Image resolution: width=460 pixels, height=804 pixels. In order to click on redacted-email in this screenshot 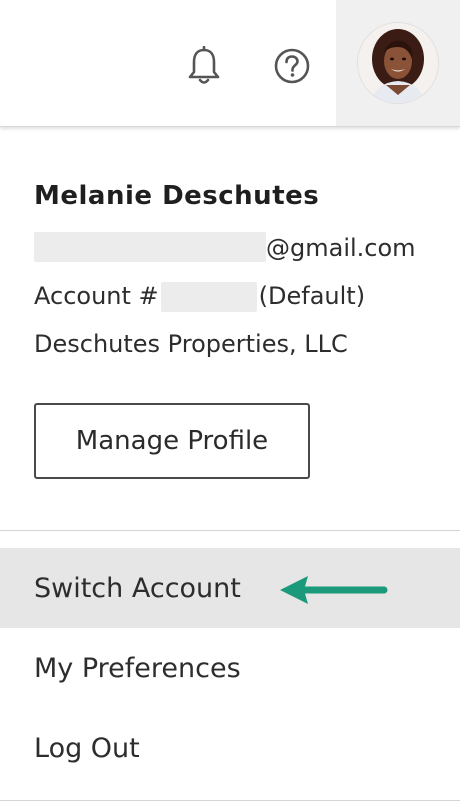, I will do `click(150, 247)`.